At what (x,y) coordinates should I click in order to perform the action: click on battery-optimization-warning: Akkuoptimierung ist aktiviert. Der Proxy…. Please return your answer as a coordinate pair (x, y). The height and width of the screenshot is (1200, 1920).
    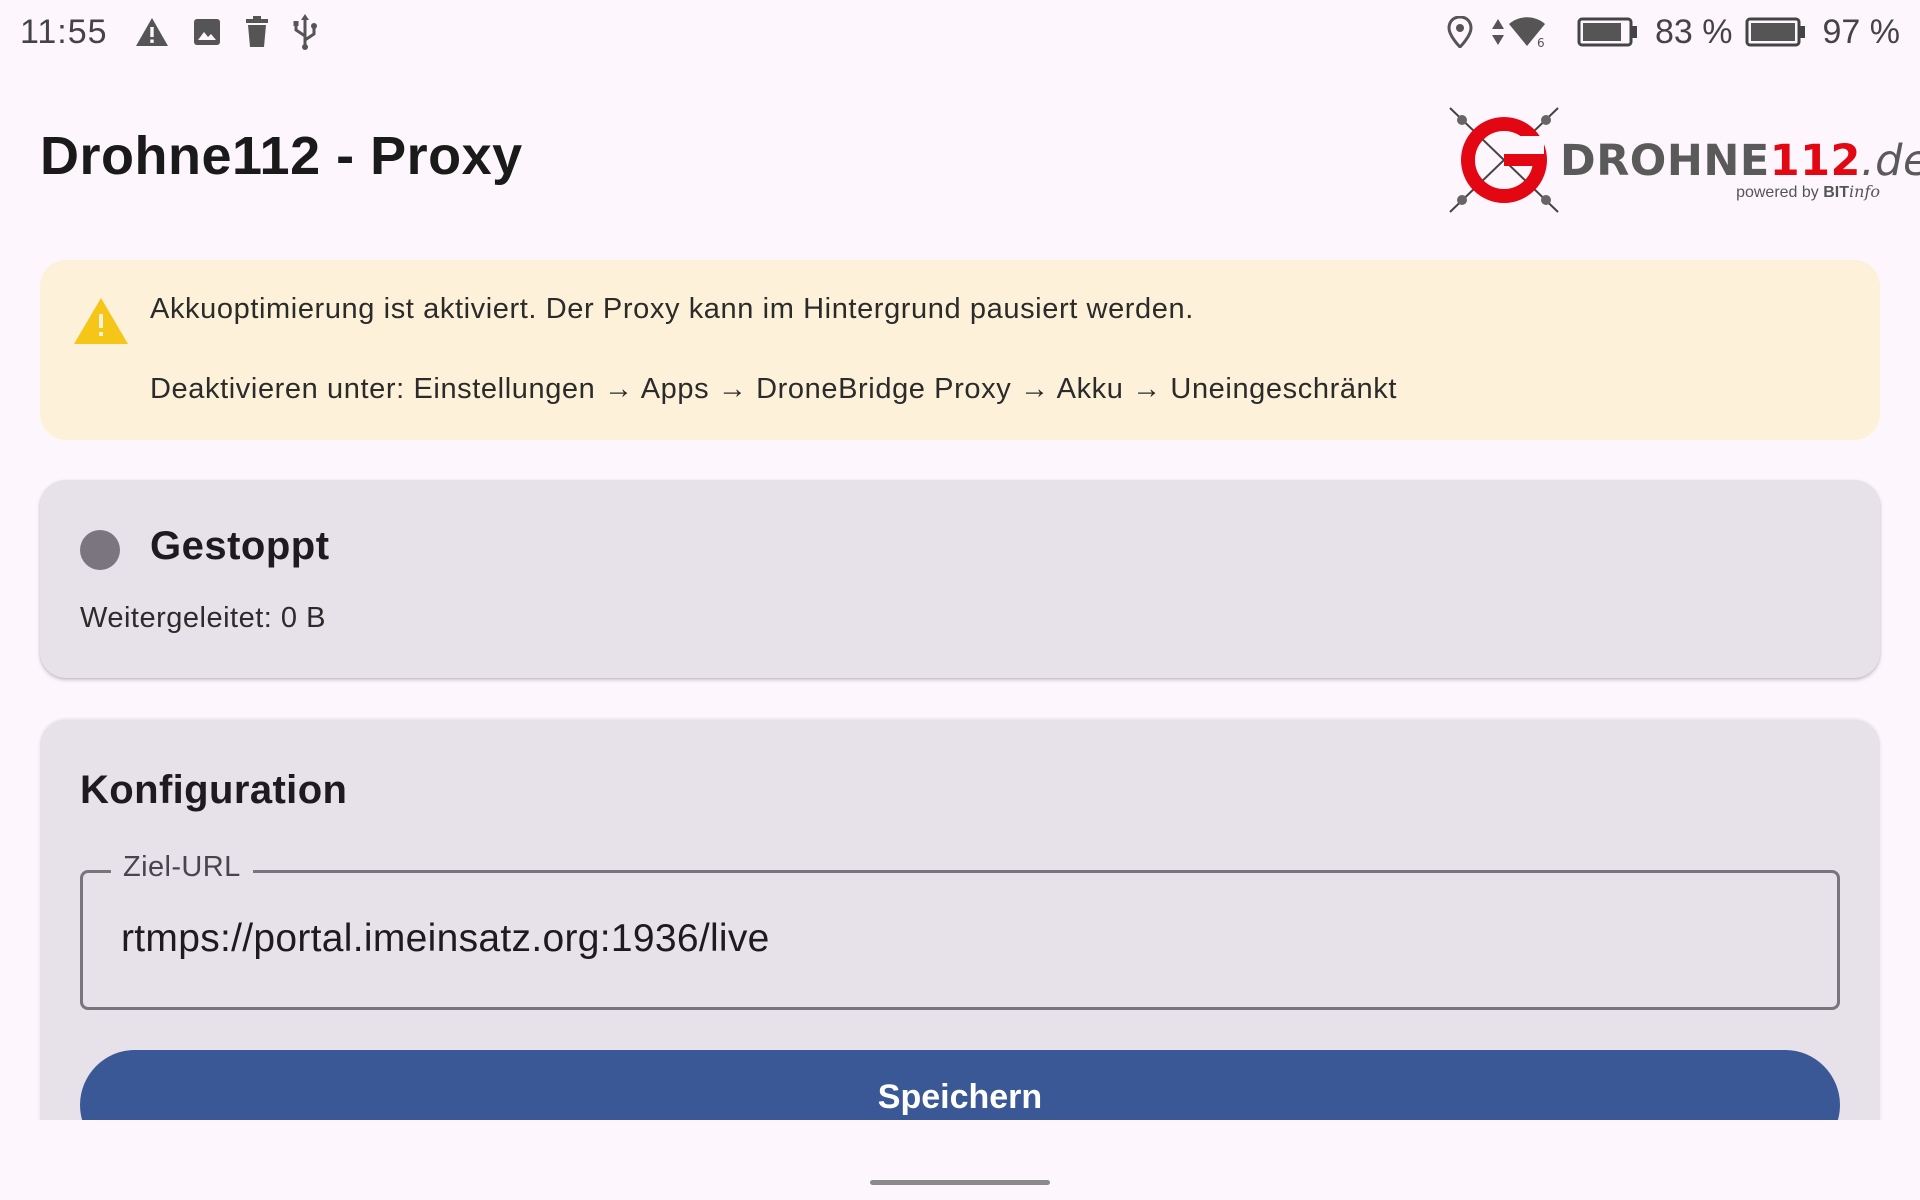
    Looking at the image, I should click on (960, 350).